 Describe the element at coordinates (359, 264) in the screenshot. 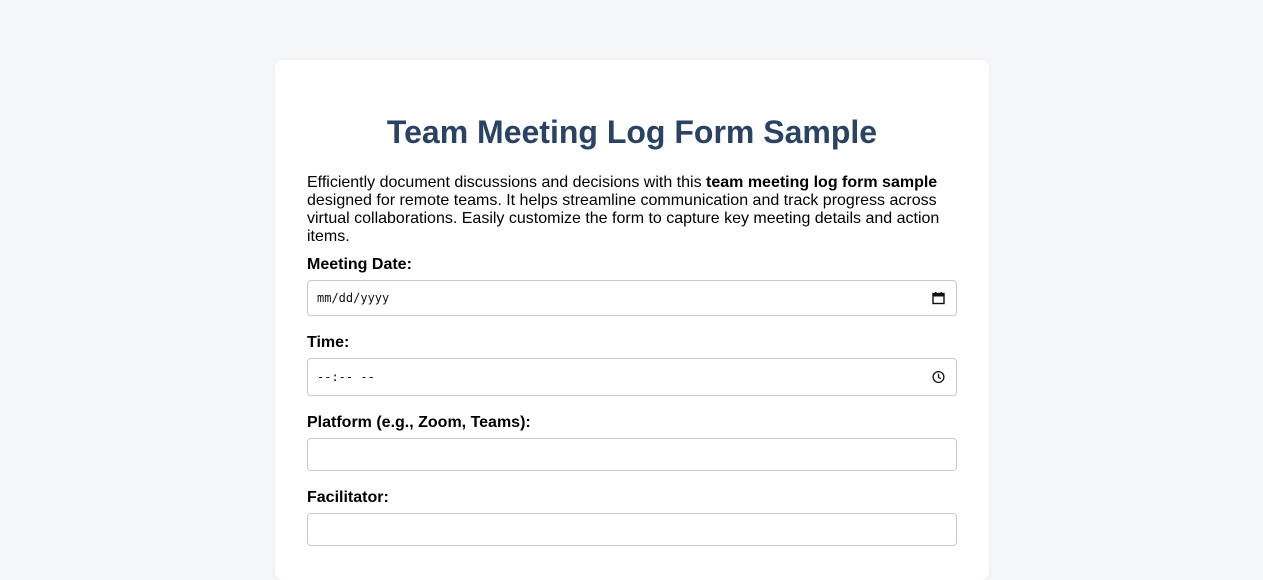

I see `meeting-date-label: Meeting Date:` at that location.